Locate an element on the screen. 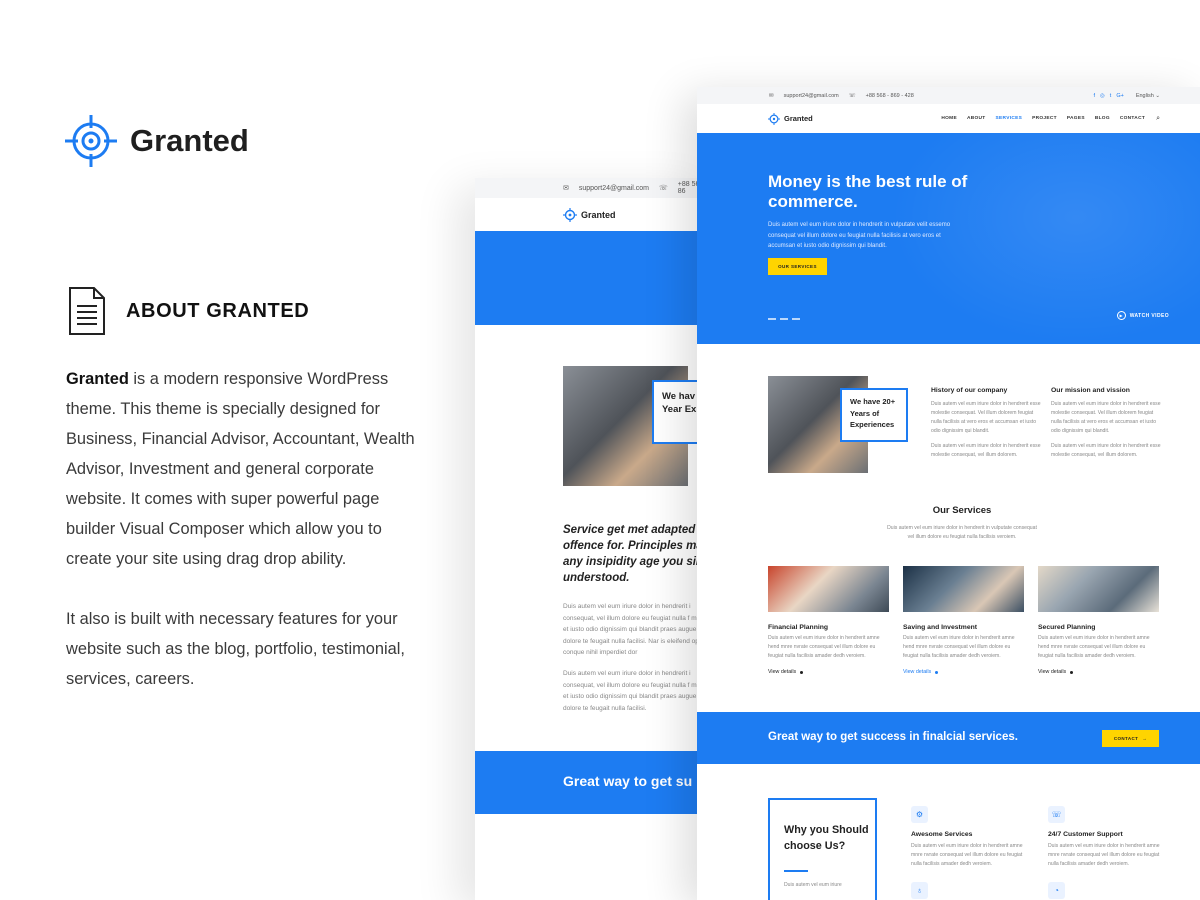 This screenshot has height=900, width=1200. nav-item-project: PROJECT is located at coordinates (1044, 118).